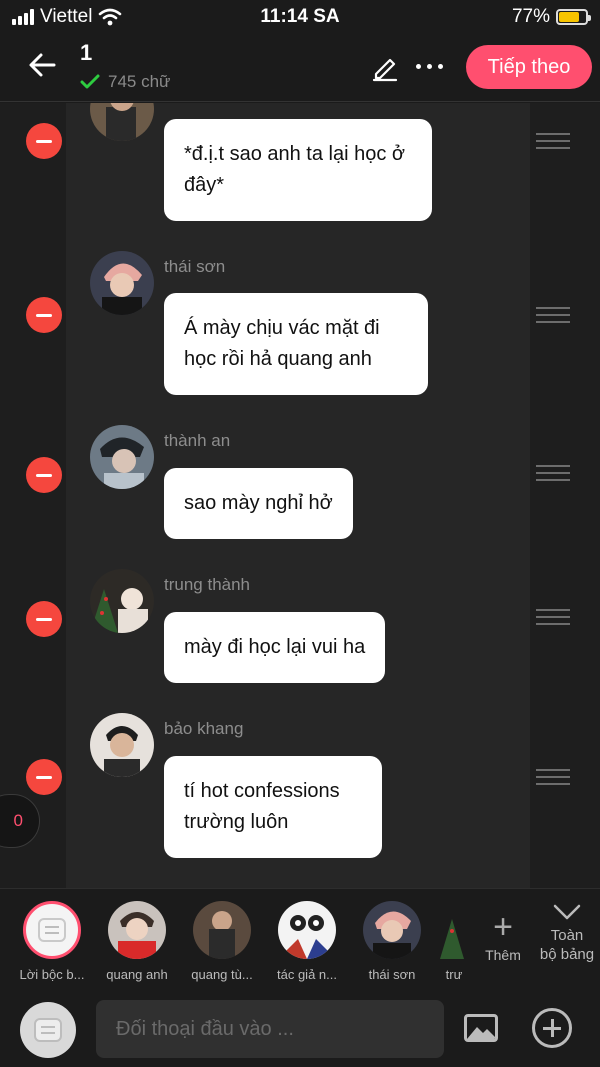 The width and height of the screenshot is (600, 1067). Describe the element at coordinates (139, 81) in the screenshot. I see `word-count-label: 745 chữ` at that location.